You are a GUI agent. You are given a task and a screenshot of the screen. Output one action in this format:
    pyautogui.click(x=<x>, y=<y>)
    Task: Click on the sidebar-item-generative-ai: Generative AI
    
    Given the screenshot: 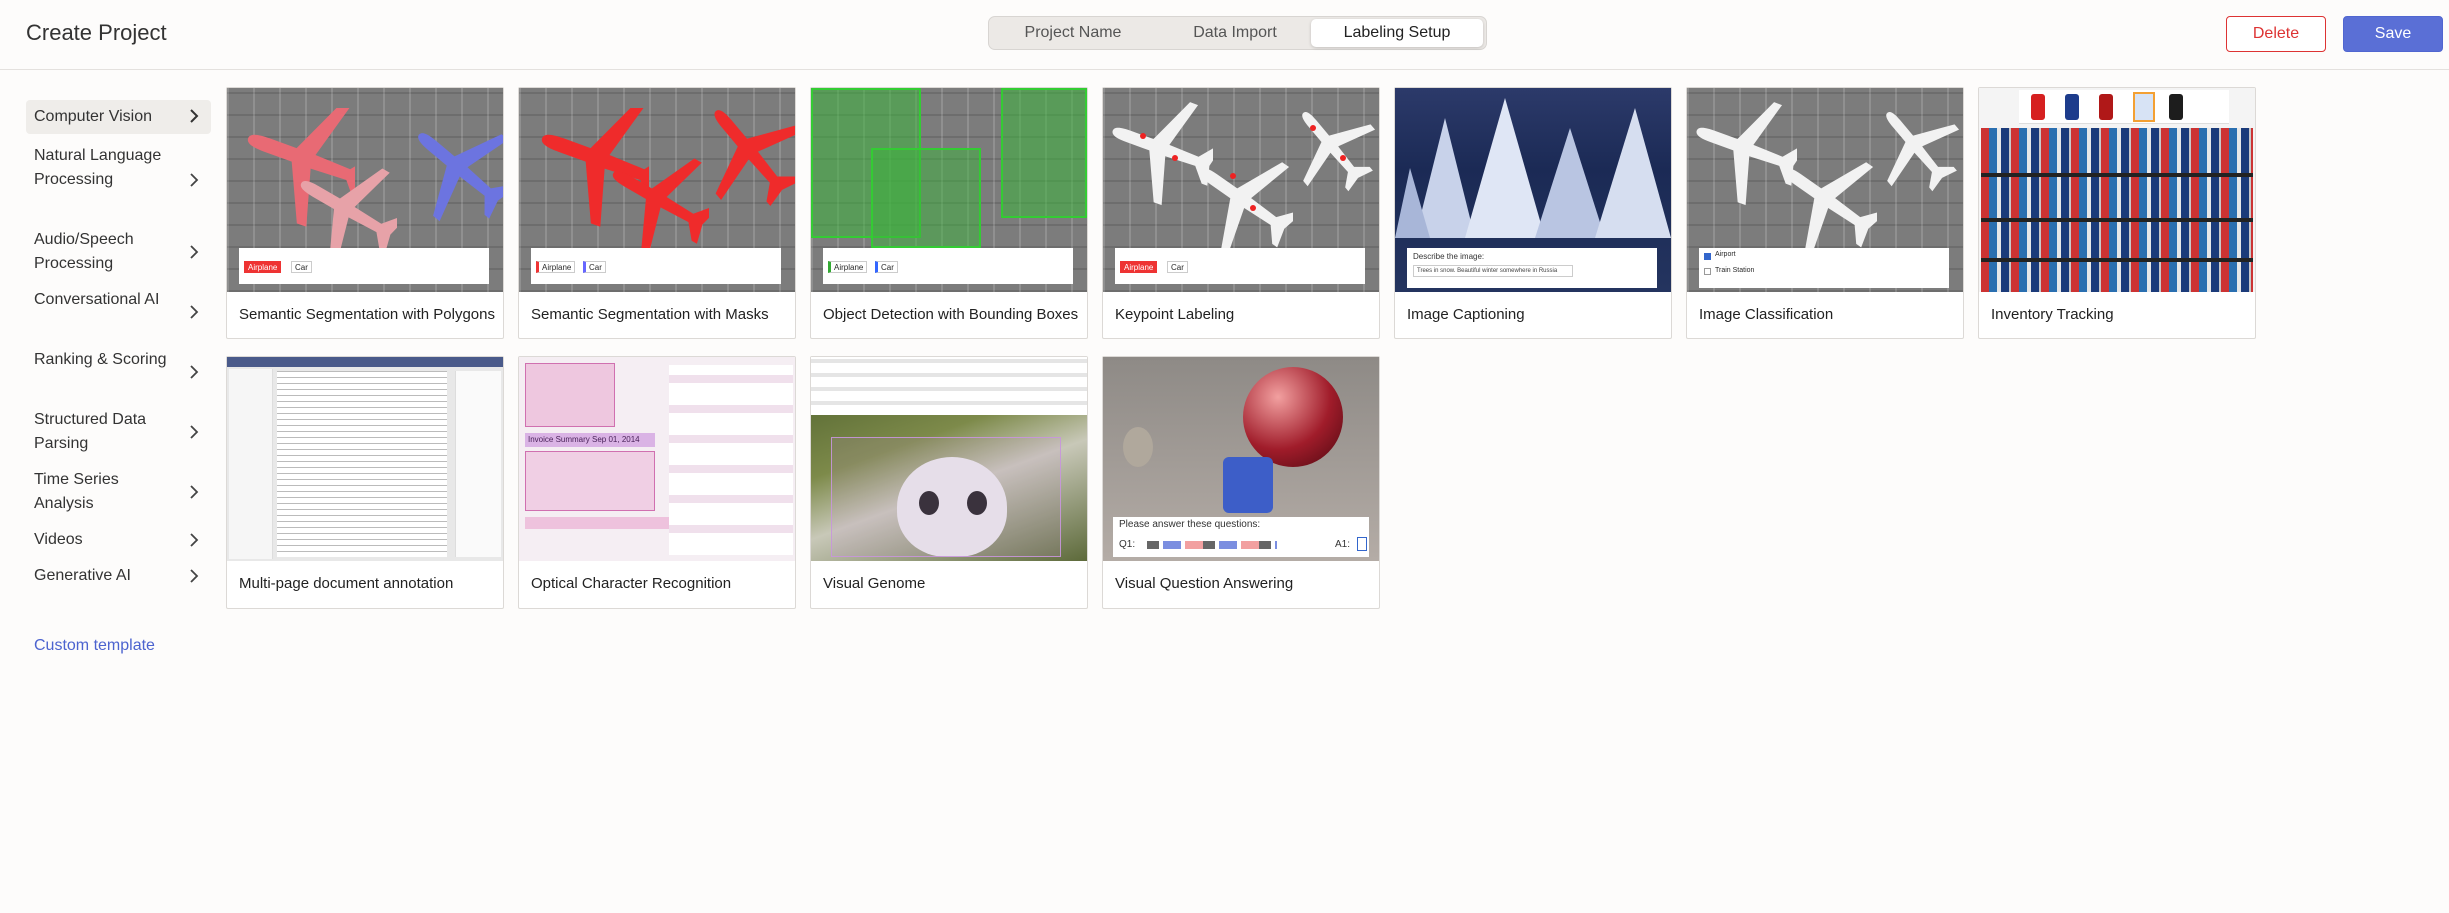 What is the action you would take?
    pyautogui.click(x=118, y=577)
    